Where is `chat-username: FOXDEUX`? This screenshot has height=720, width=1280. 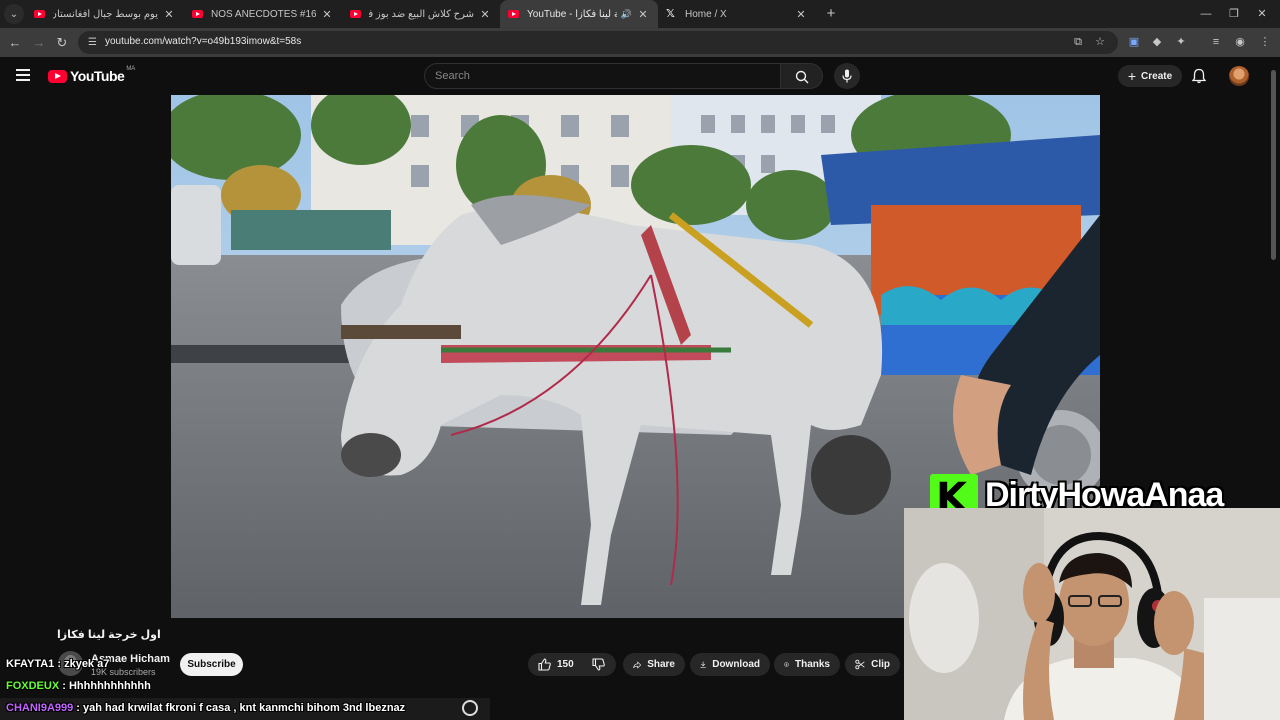
chat-username: FOXDEUX is located at coordinates (33, 686).